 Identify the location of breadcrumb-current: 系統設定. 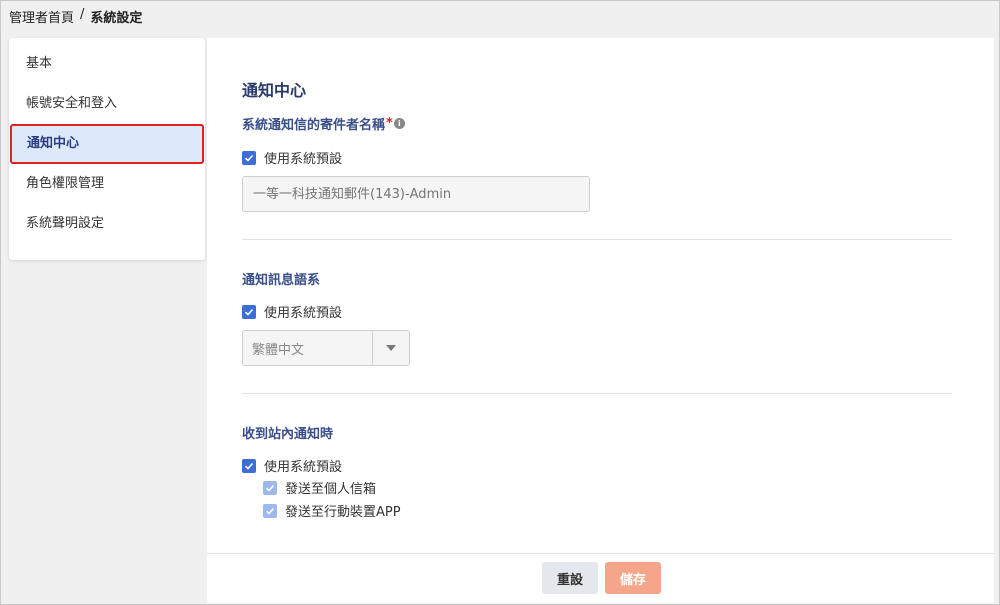
(116, 18).